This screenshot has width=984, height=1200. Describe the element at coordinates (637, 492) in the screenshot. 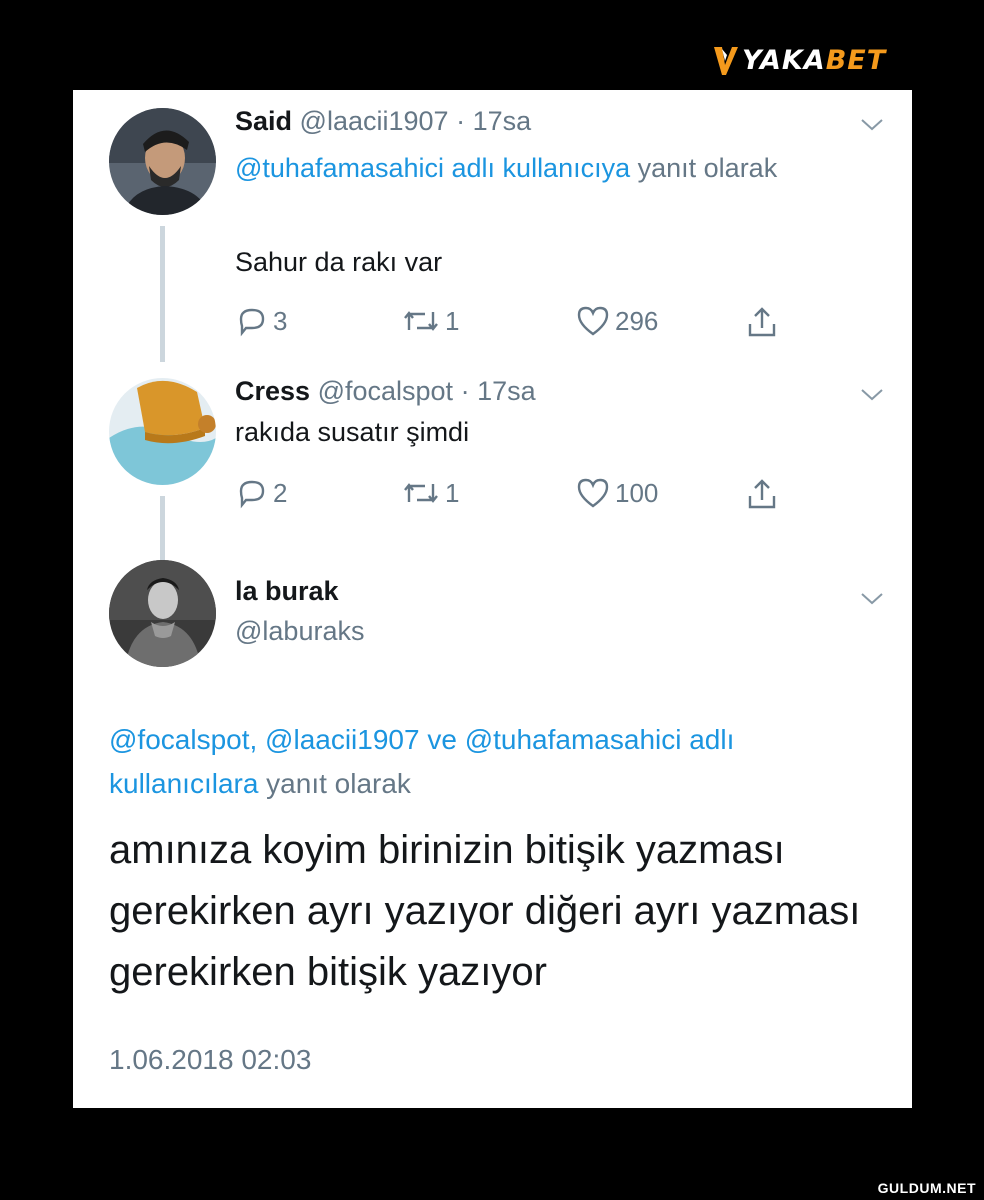

I see `like-count: 100` at that location.